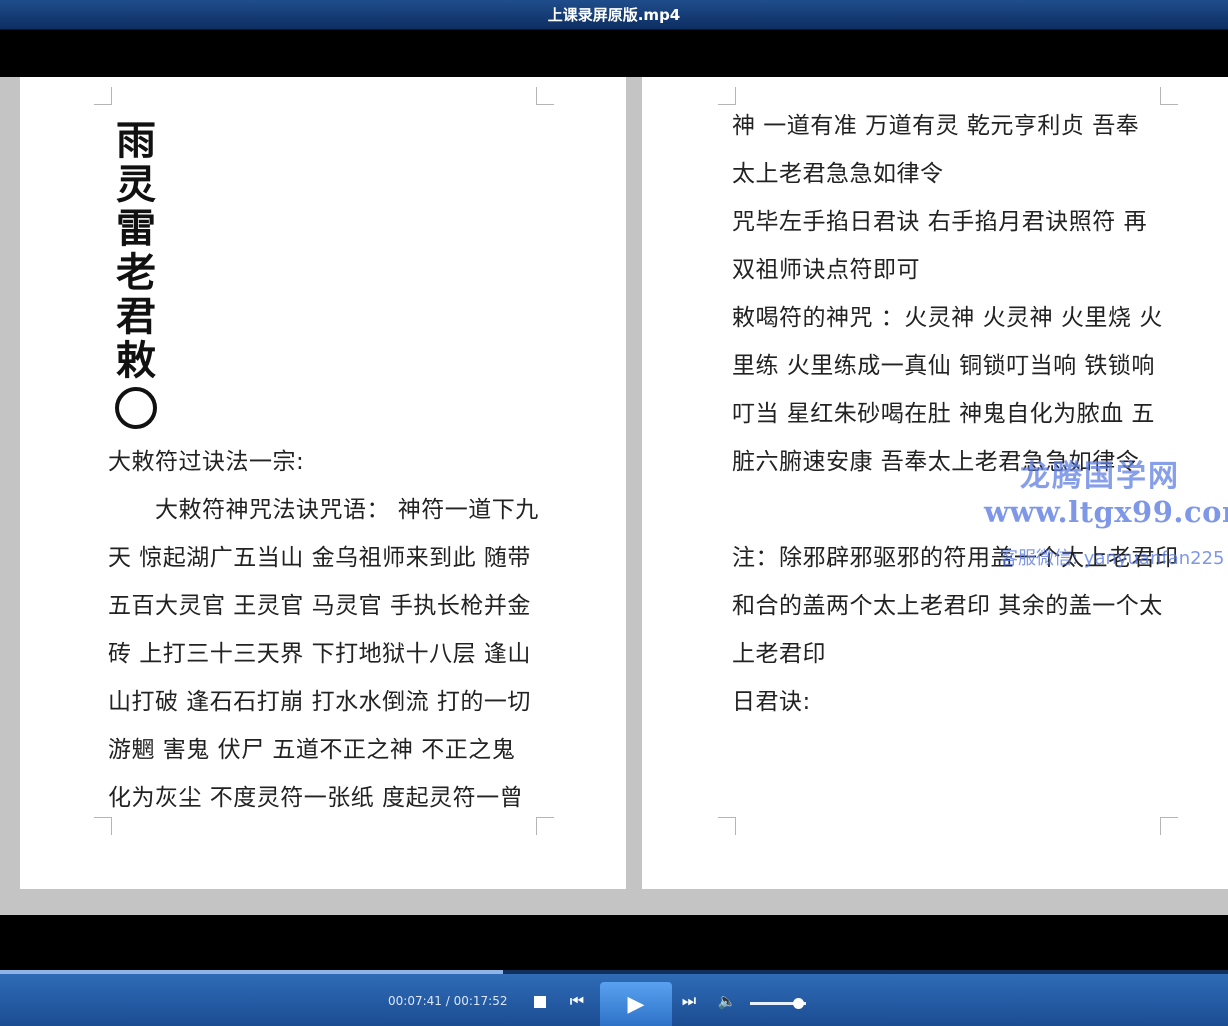 The image size is (1228, 1026). I want to click on stop-icon, so click(540, 1002).